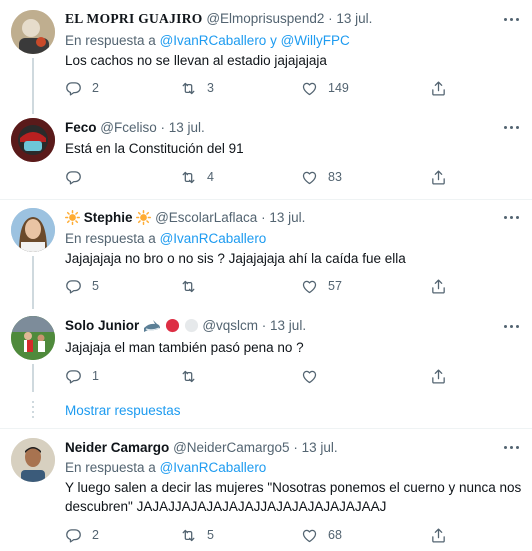  I want to click on divider, so click(266, 199).